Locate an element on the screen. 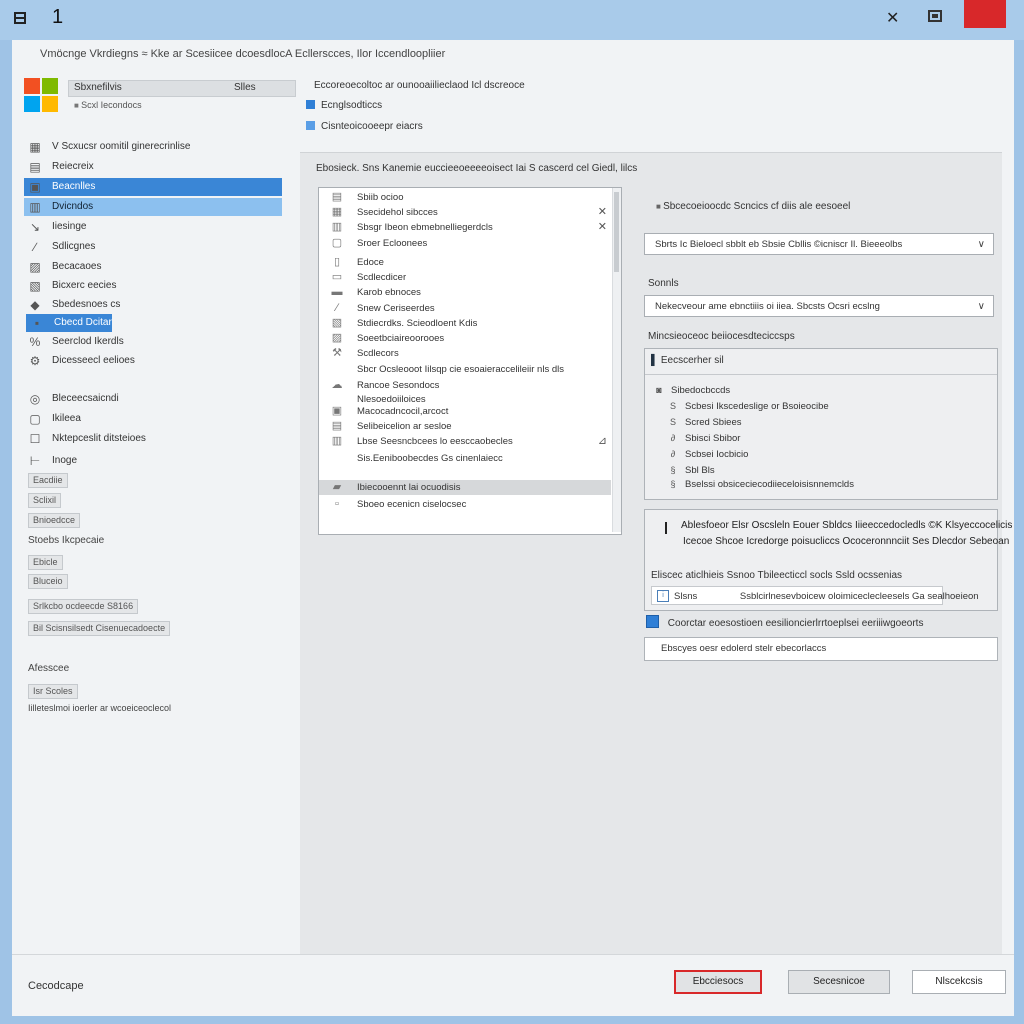  close-button is located at coordinates (985, 14).